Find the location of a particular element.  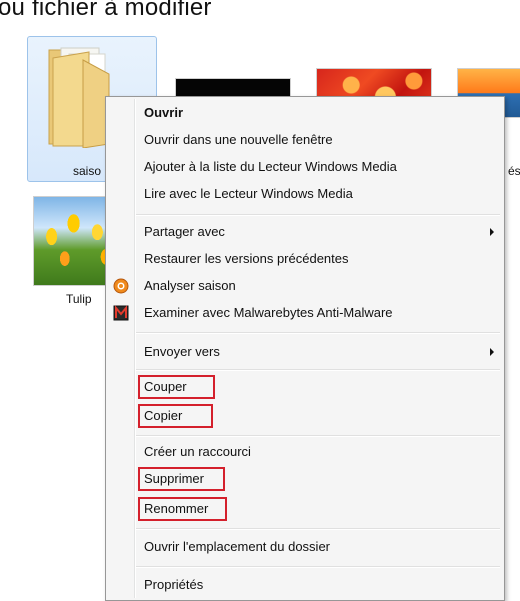

instruction-heading: ou fichier à modifier is located at coordinates (106, 10).